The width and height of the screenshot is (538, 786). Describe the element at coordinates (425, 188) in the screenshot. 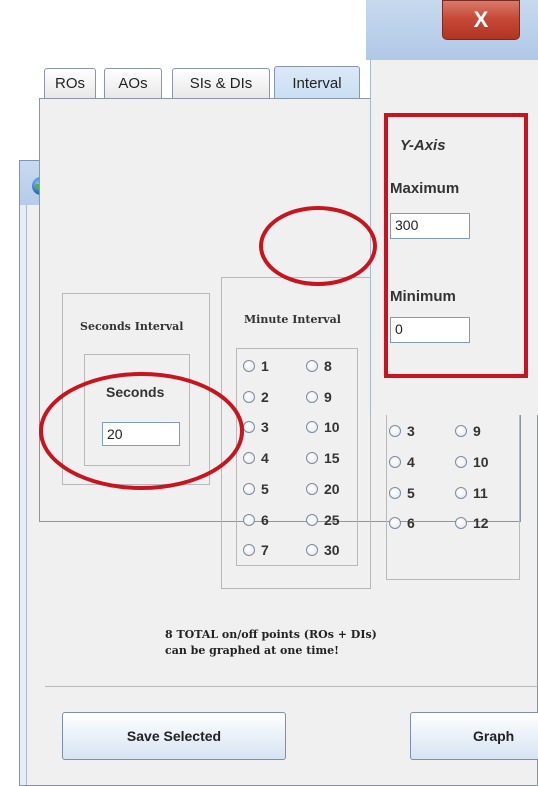

I see `maximum-label: Maximum` at that location.